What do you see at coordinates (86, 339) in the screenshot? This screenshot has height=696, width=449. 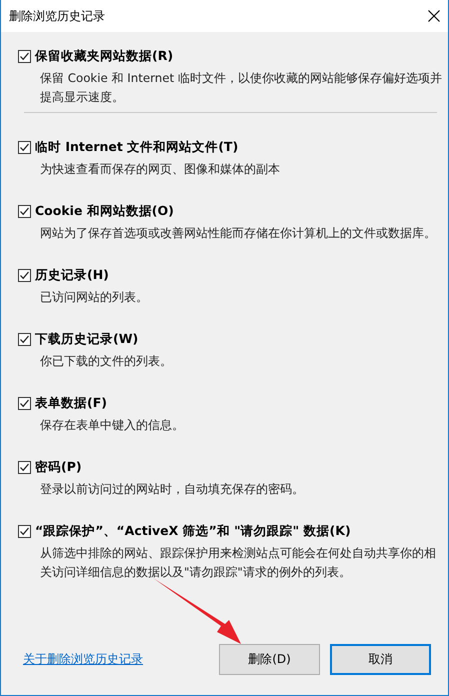 I see `option-label: 下载历史记录(W)` at bounding box center [86, 339].